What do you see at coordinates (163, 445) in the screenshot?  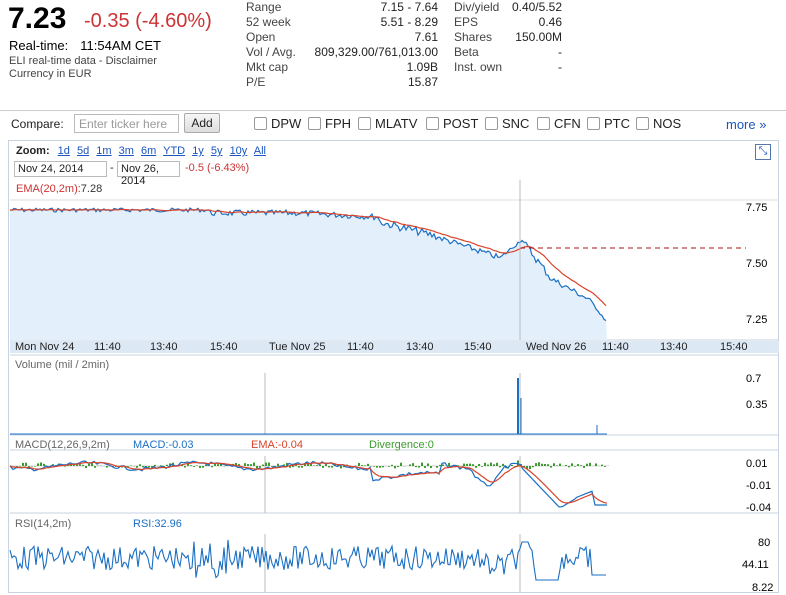 I see `macd-value: MACD:-0.03` at bounding box center [163, 445].